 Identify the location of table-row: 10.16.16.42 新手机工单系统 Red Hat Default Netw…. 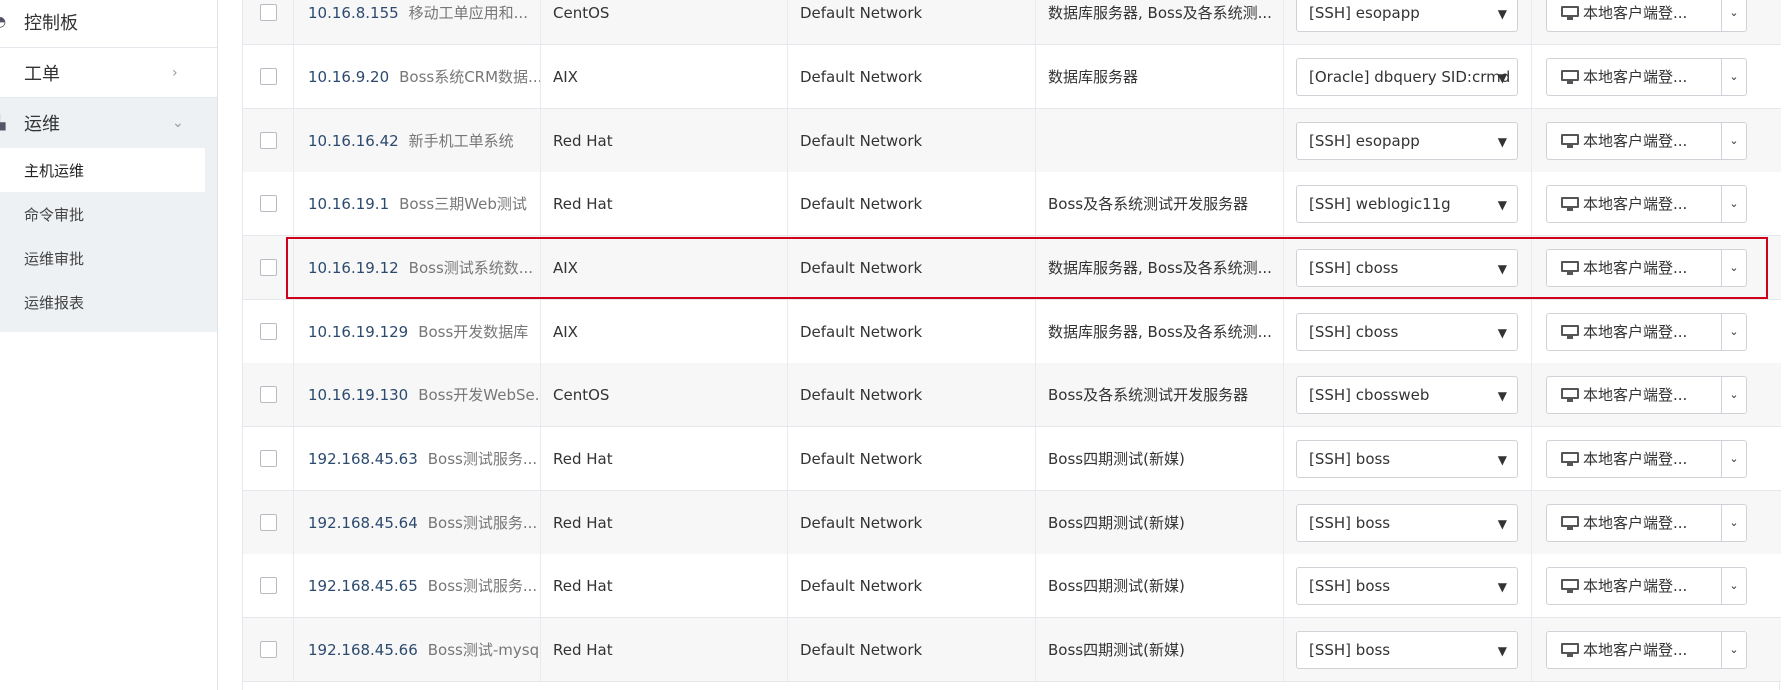
(1012, 141).